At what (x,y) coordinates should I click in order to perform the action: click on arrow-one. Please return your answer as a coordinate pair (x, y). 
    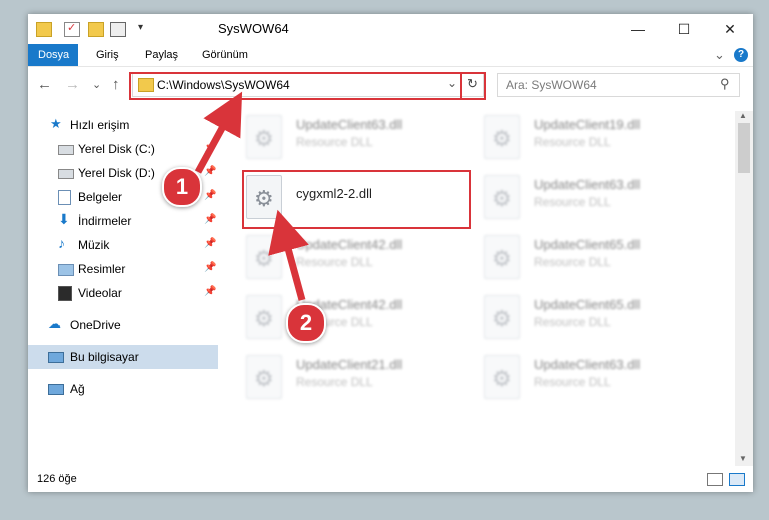
    Looking at the image, I should click on (218, 132).